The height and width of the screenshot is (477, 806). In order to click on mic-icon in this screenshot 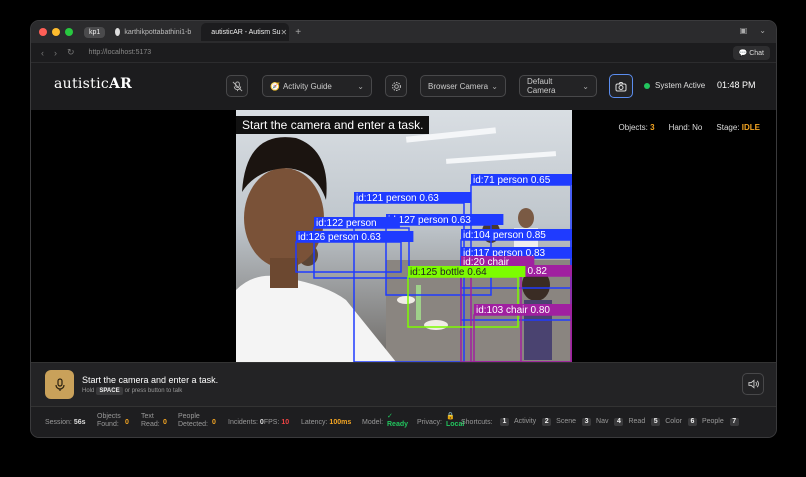, I will do `click(59, 384)`.